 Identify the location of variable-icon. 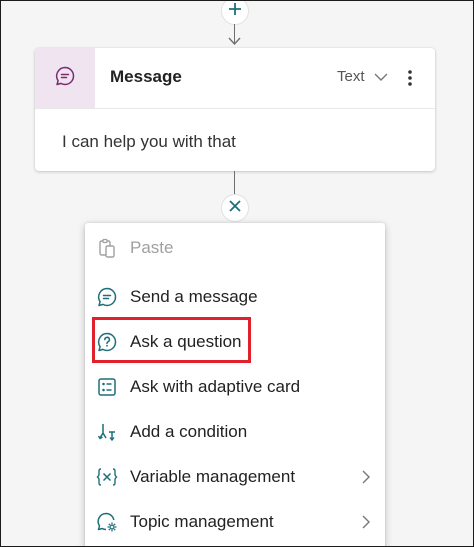
(107, 477).